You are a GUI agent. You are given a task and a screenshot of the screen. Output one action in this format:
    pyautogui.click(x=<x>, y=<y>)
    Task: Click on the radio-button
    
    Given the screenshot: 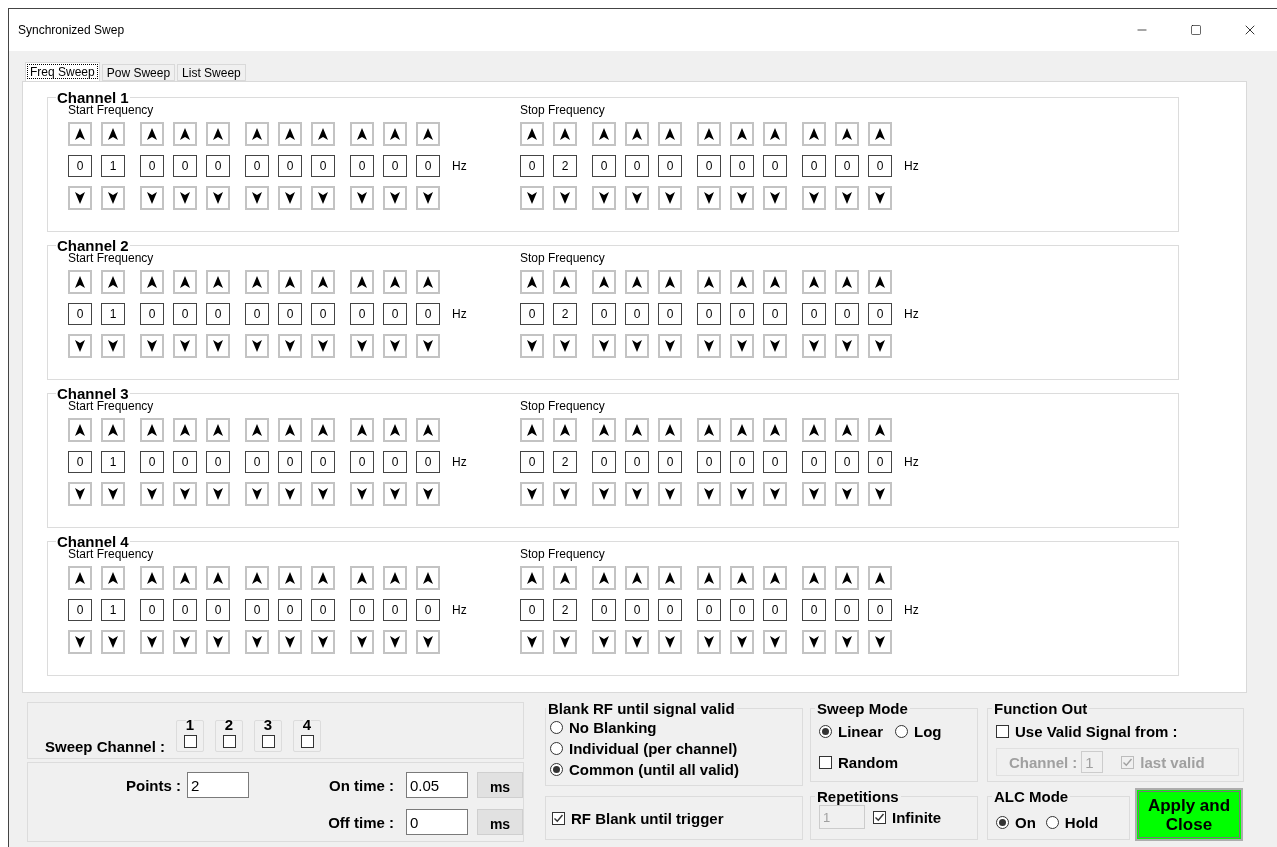 What is the action you would take?
    pyautogui.click(x=556, y=748)
    